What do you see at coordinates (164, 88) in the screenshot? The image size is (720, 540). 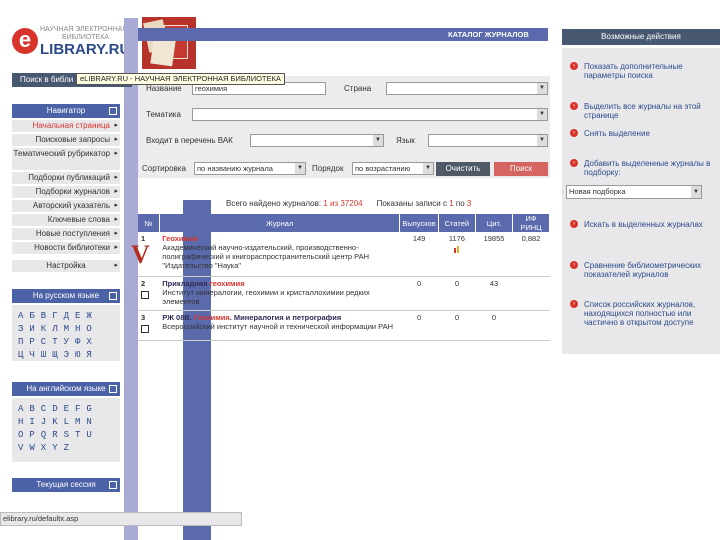 I see `name-label: Название` at bounding box center [164, 88].